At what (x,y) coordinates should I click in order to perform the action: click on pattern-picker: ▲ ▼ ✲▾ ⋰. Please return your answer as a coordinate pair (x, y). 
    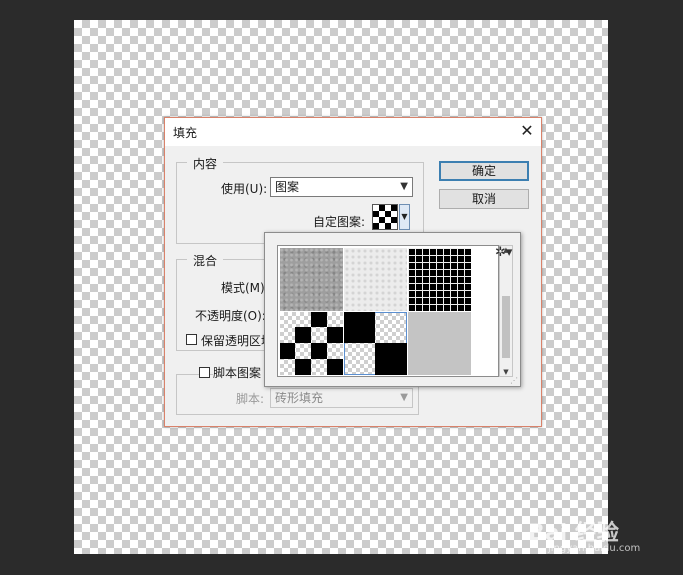
    Looking at the image, I should click on (392, 309).